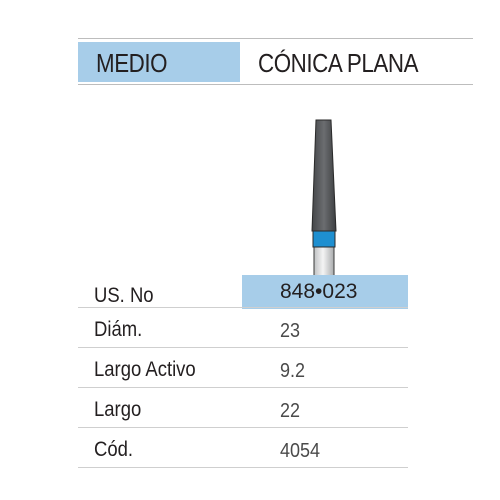 This screenshot has height=500, width=500. What do you see at coordinates (319, 291) in the screenshot?
I see `us-no-value: 848•023` at bounding box center [319, 291].